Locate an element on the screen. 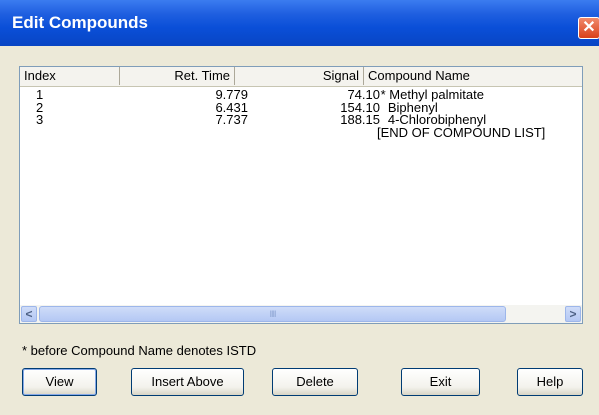 The height and width of the screenshot is (415, 599). grip-icon: IIII is located at coordinates (272, 314).